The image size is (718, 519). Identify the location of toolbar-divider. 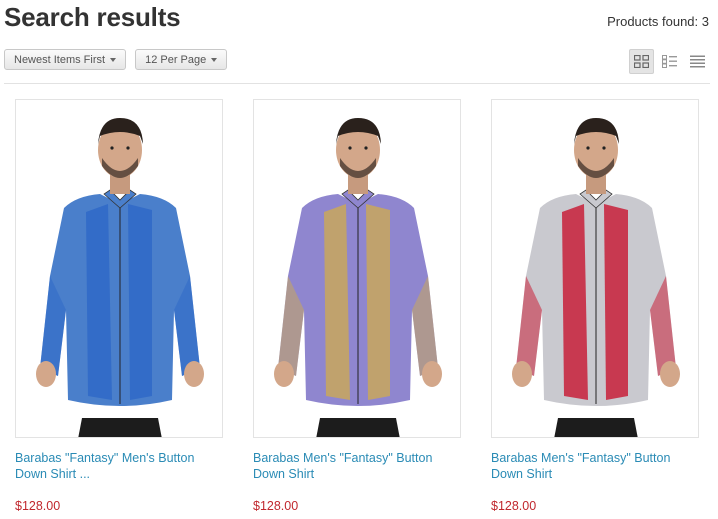
(357, 83).